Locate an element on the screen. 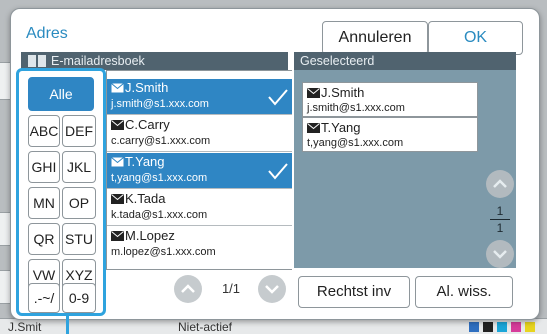 The image size is (547, 334). address-book-icon is located at coordinates (37, 61).